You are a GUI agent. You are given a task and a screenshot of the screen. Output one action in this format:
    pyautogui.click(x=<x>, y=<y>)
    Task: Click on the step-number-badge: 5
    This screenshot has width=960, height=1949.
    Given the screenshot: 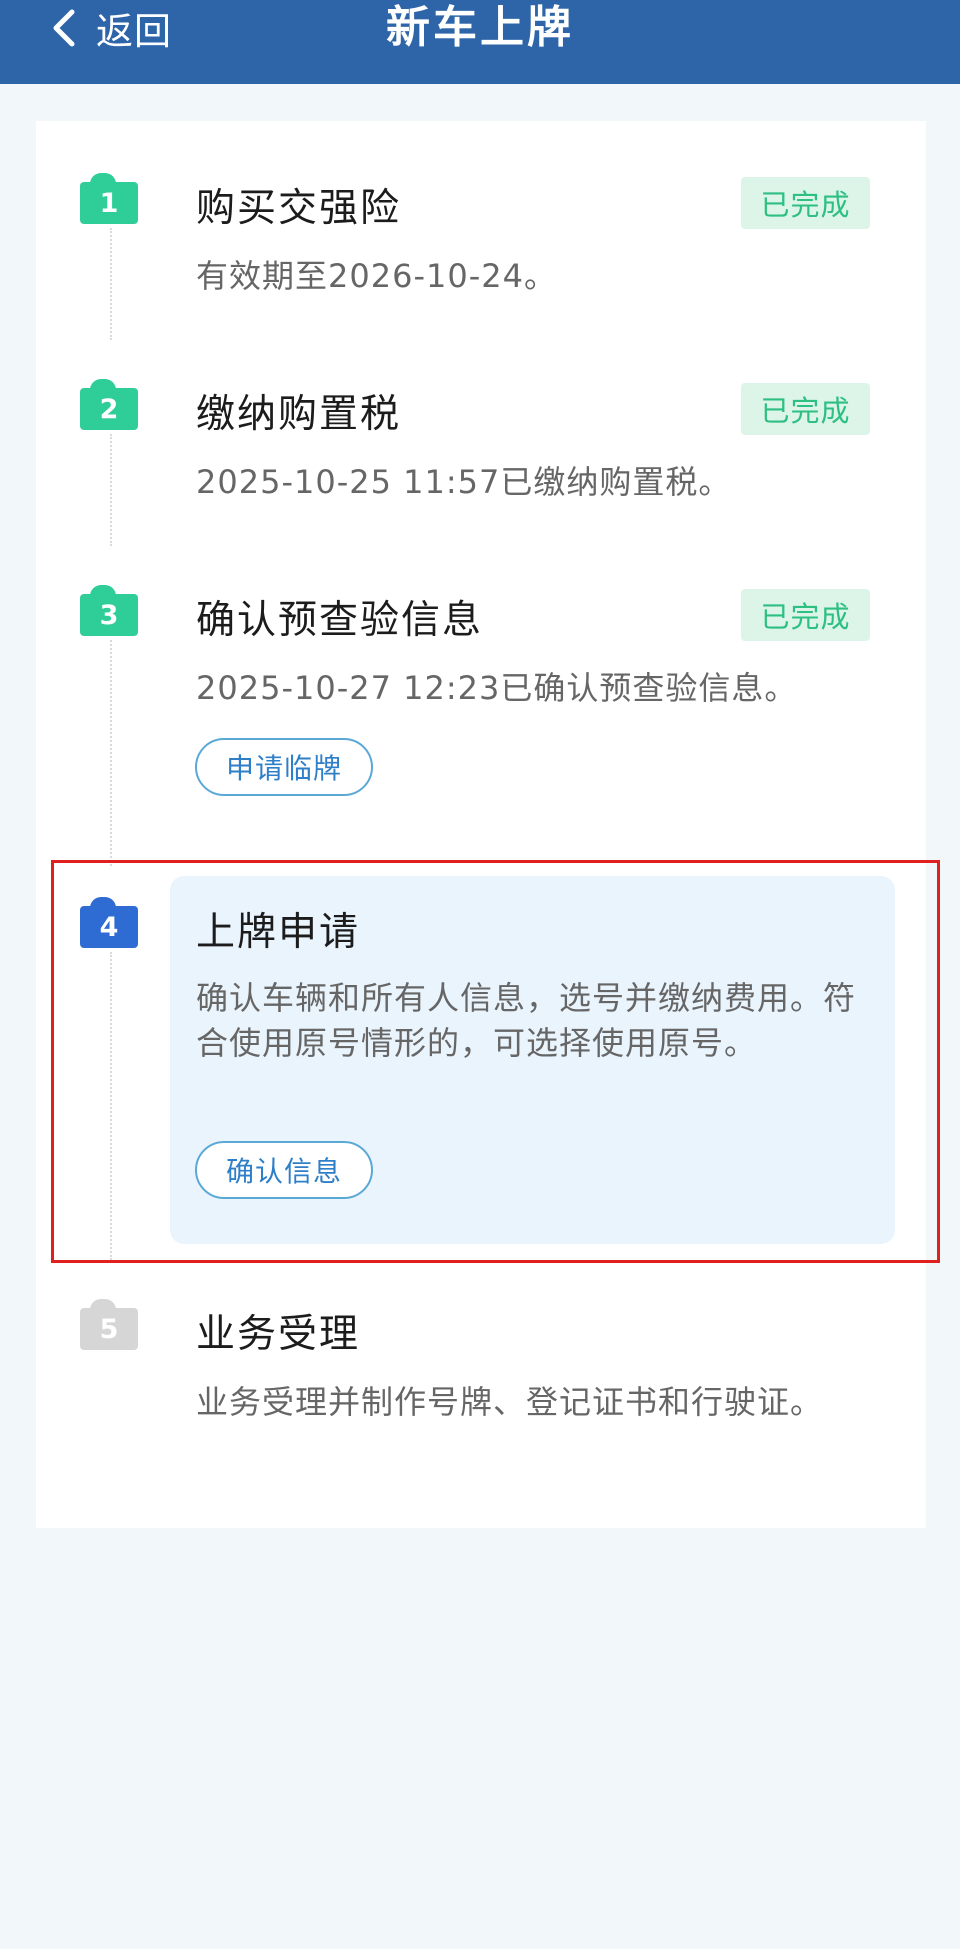 What is the action you would take?
    pyautogui.click(x=109, y=1324)
    